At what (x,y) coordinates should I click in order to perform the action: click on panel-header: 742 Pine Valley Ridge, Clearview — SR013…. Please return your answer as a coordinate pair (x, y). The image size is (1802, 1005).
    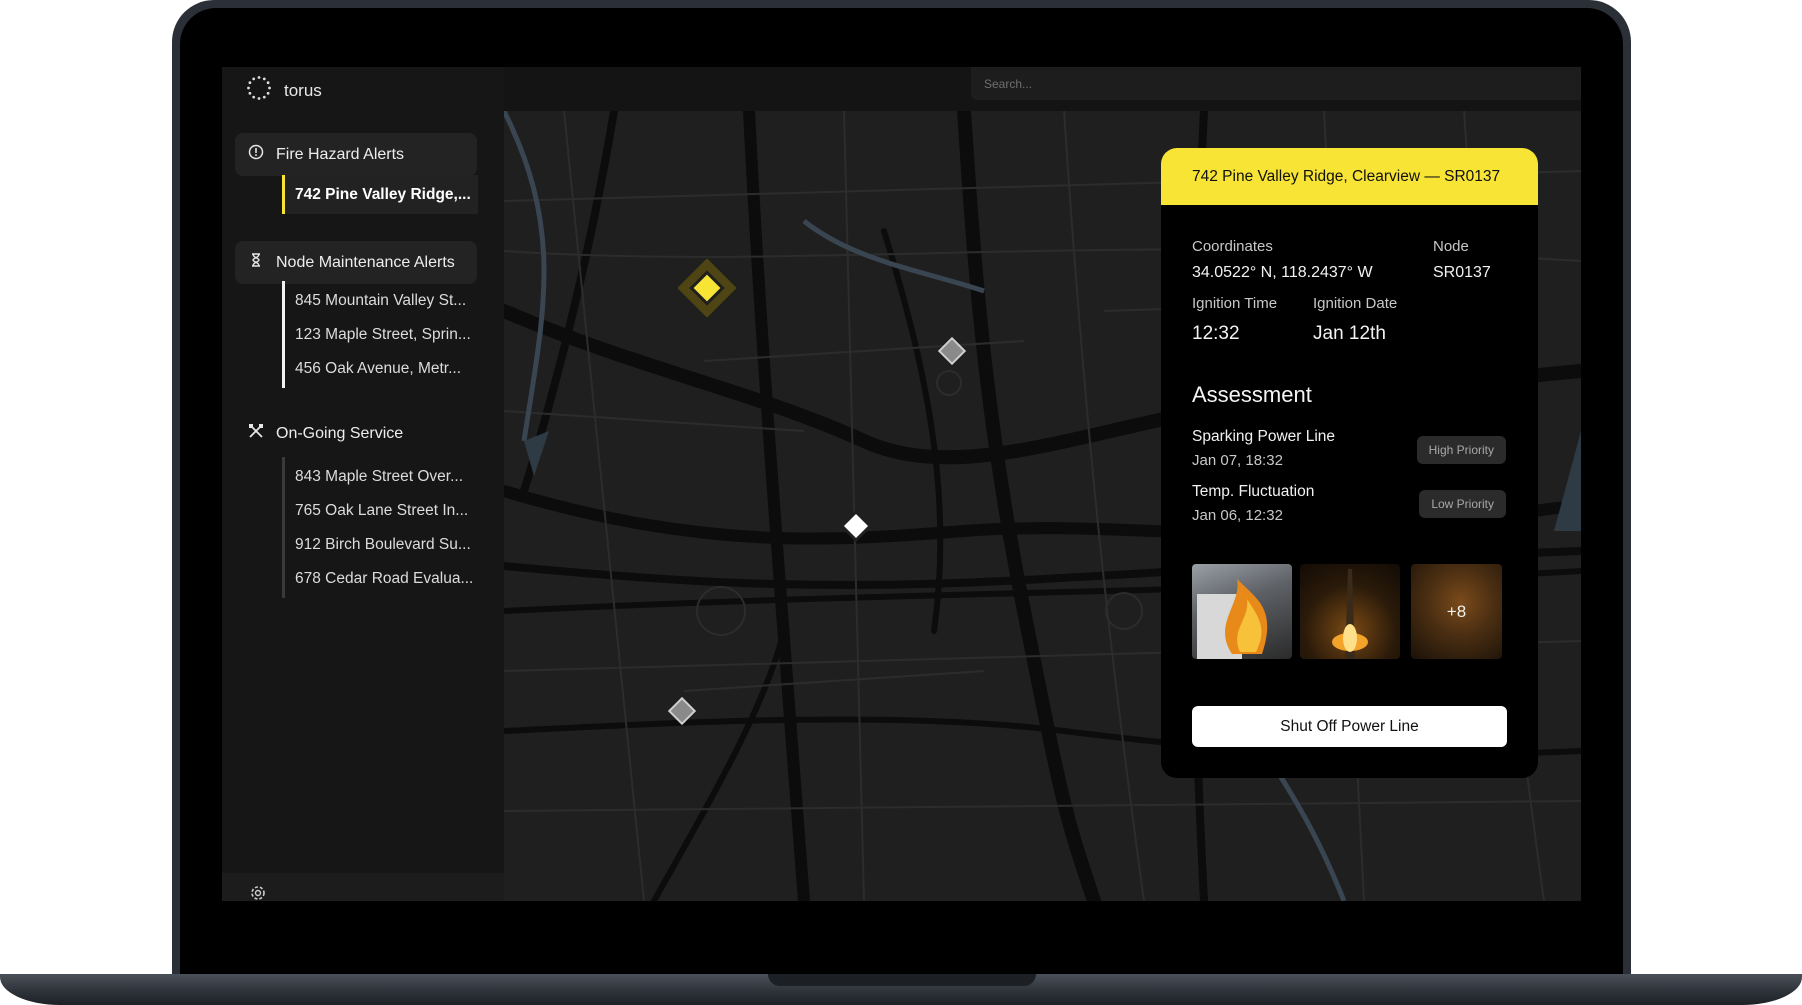
    Looking at the image, I should click on (1349, 176).